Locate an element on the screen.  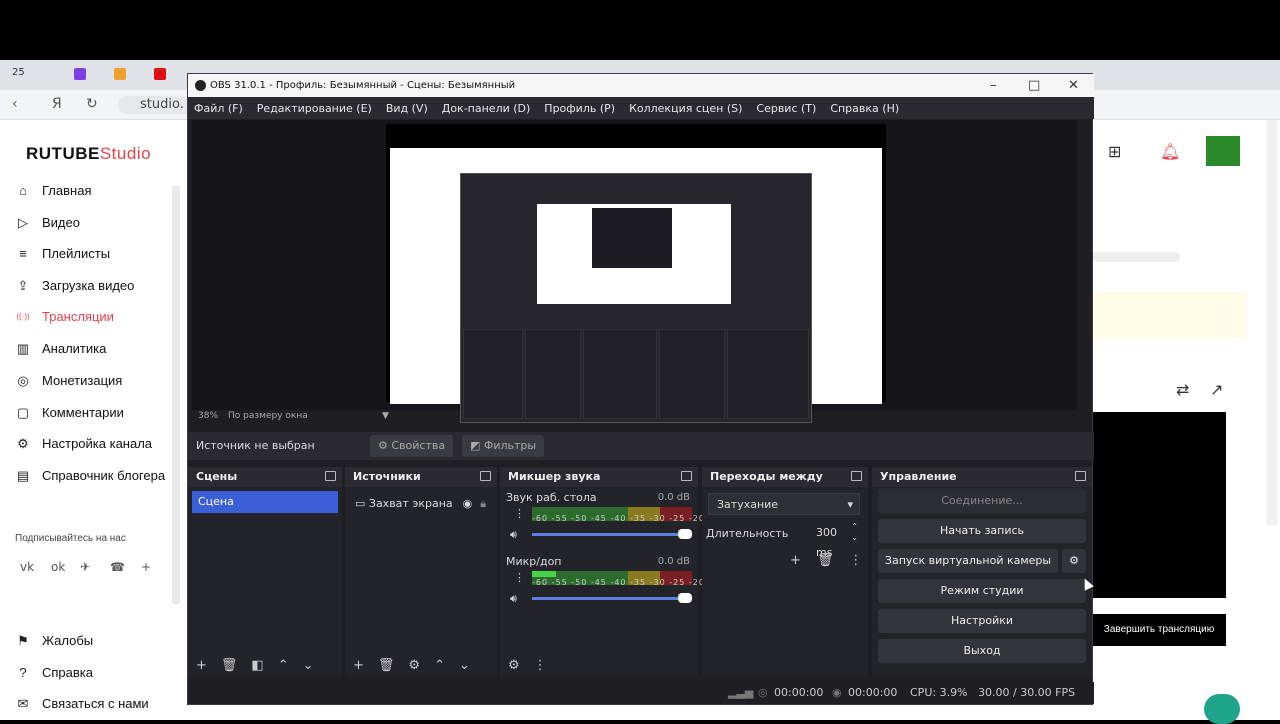
obs-menu-item-0: Файл (F) is located at coordinates (218, 108).